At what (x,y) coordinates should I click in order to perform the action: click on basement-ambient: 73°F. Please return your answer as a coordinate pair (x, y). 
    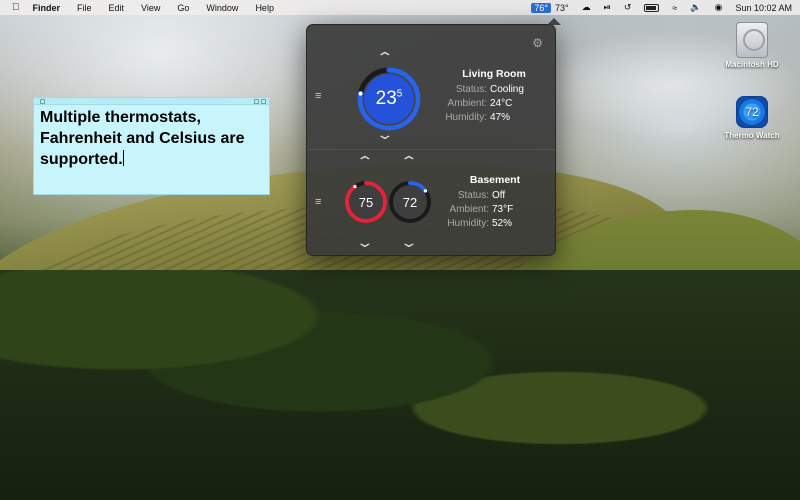
    Looking at the image, I should click on (503, 209).